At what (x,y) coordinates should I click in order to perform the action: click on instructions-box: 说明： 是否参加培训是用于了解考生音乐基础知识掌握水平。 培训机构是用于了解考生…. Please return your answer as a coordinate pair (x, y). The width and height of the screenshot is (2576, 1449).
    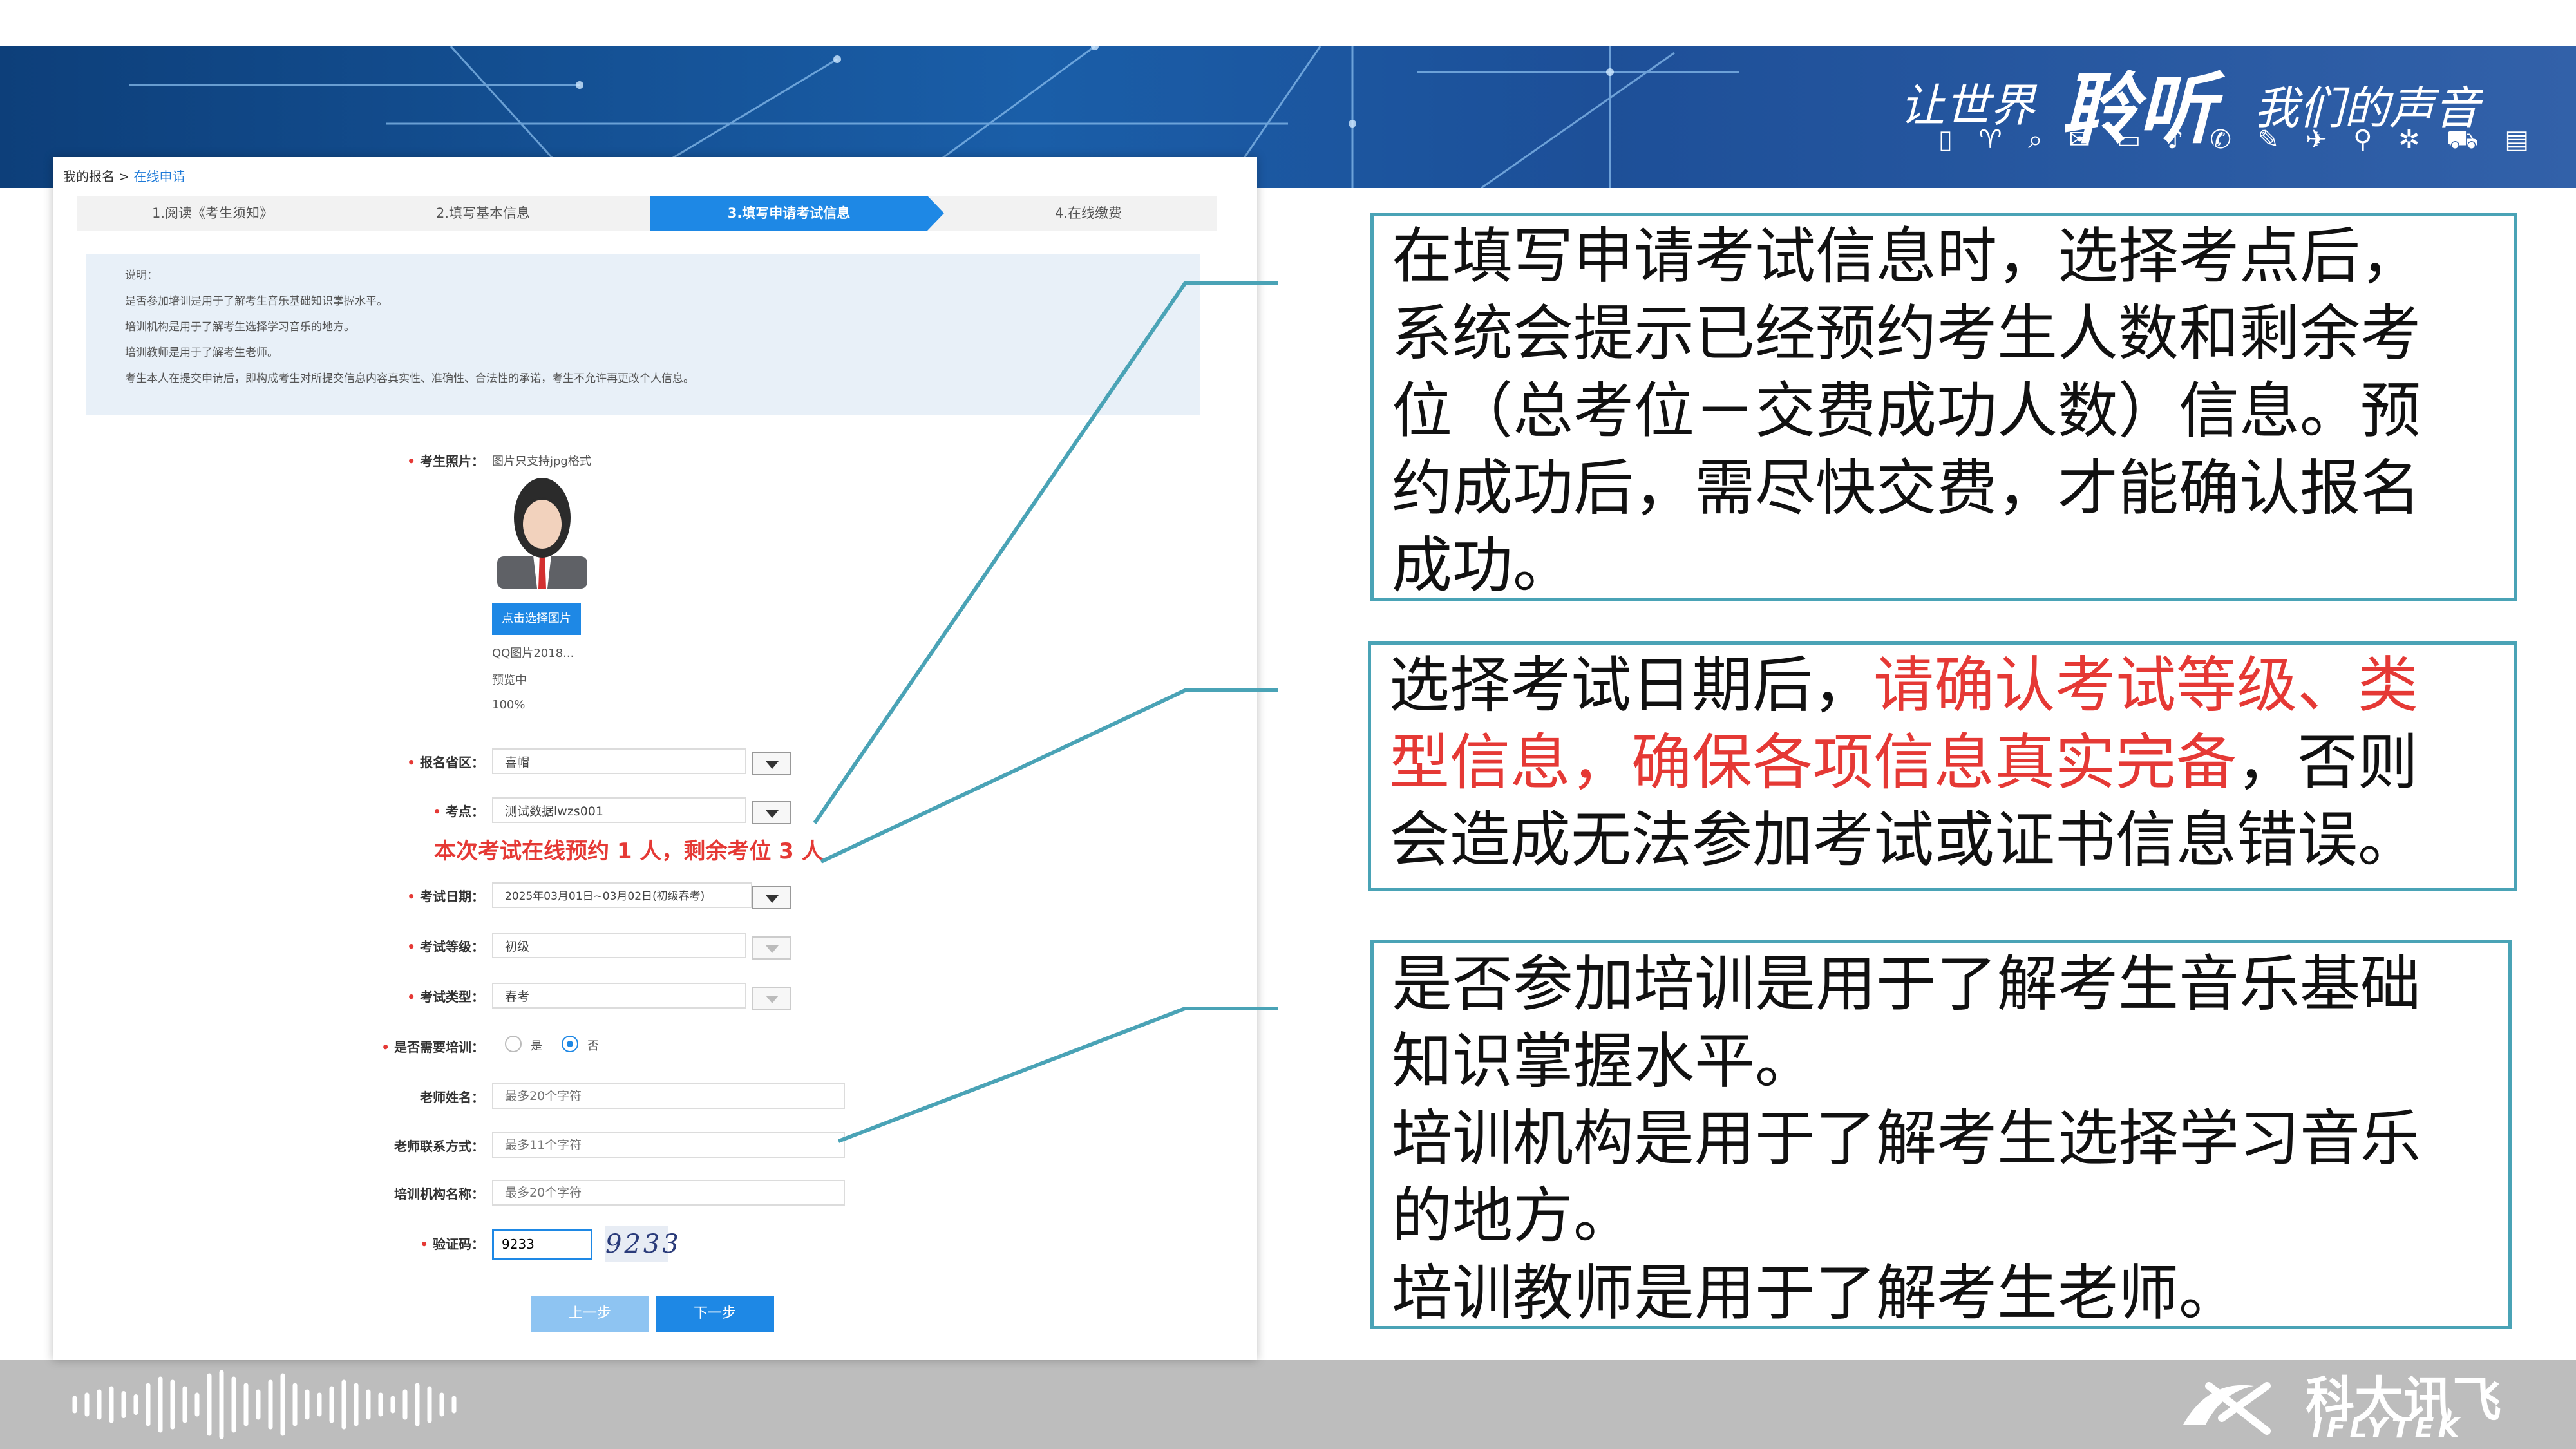
    Looking at the image, I should click on (643, 334).